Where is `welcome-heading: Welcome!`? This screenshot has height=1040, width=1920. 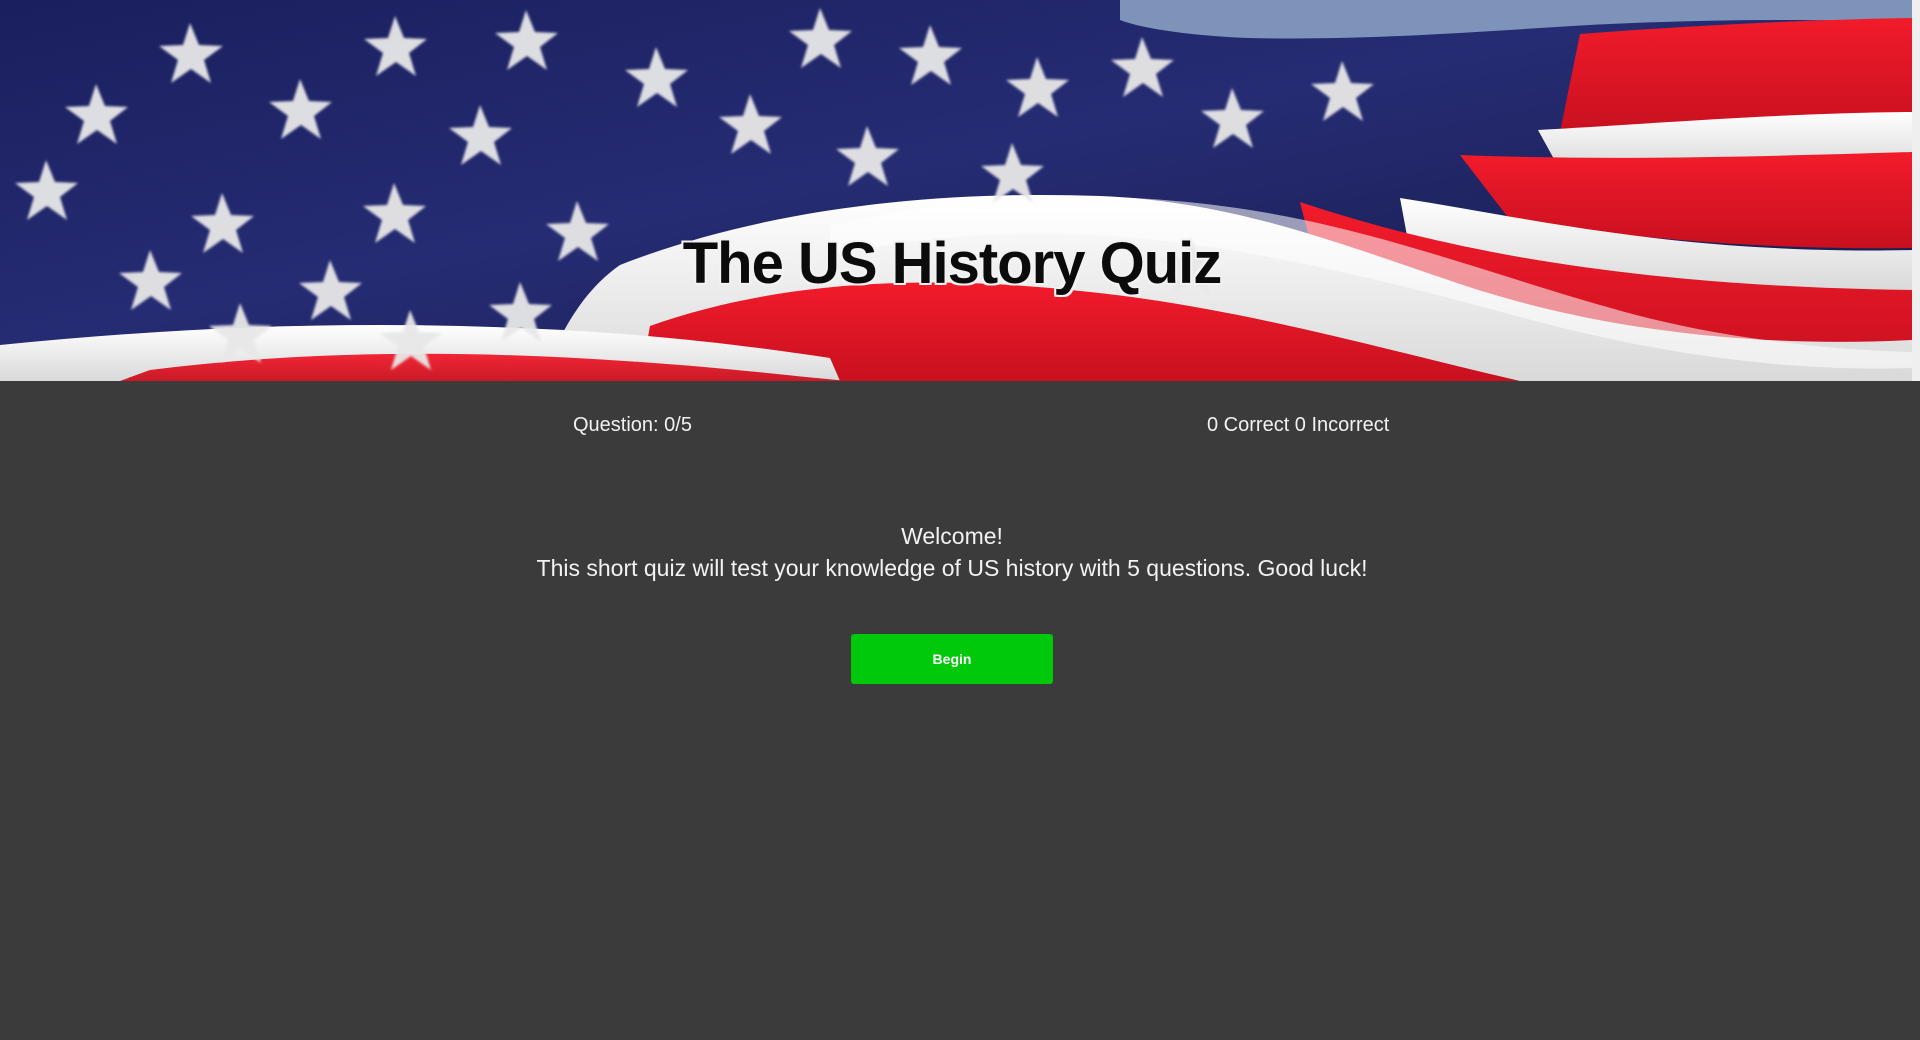
welcome-heading: Welcome! is located at coordinates (952, 536).